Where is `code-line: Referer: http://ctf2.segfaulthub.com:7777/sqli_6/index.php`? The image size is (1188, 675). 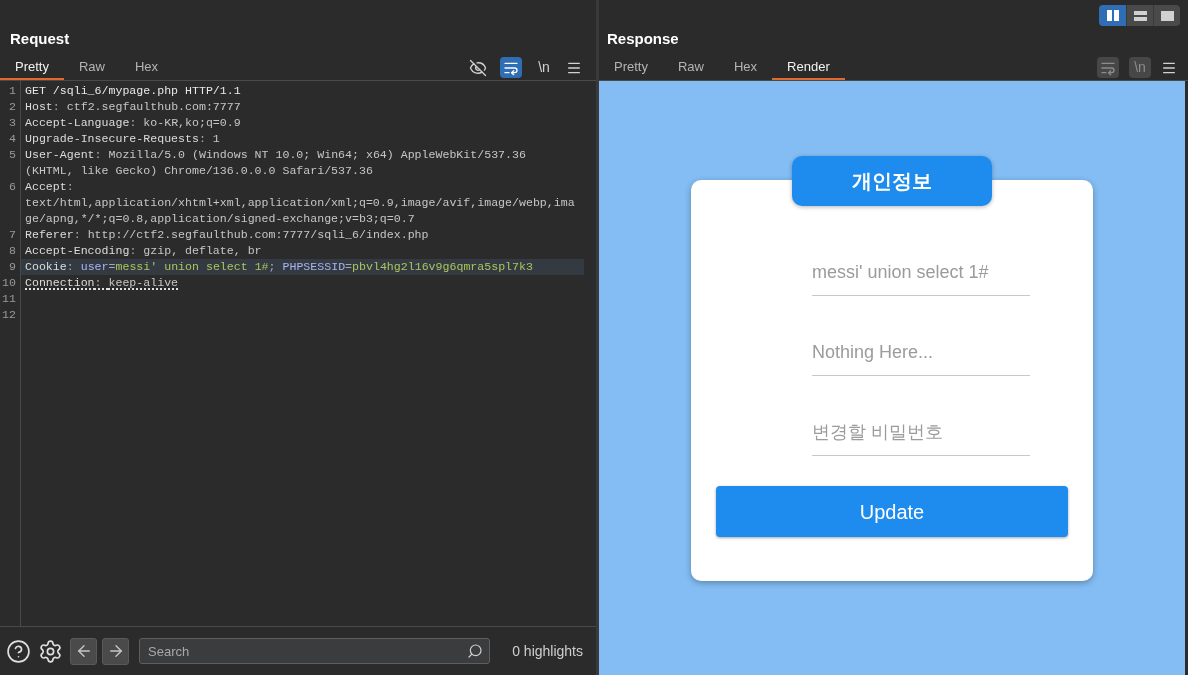 code-line: Referer: http://ctf2.segfaulthub.com:7777/sqli_6/index.php is located at coordinates (227, 235).